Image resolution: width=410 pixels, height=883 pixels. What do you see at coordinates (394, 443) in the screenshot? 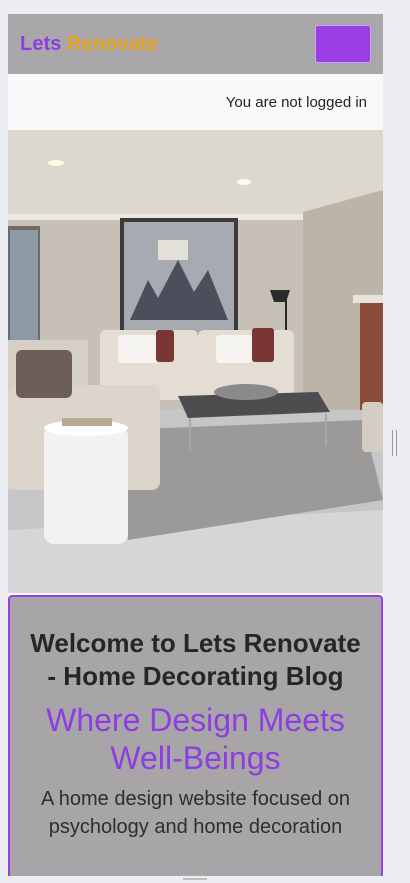
I see `resize-handle` at bounding box center [394, 443].